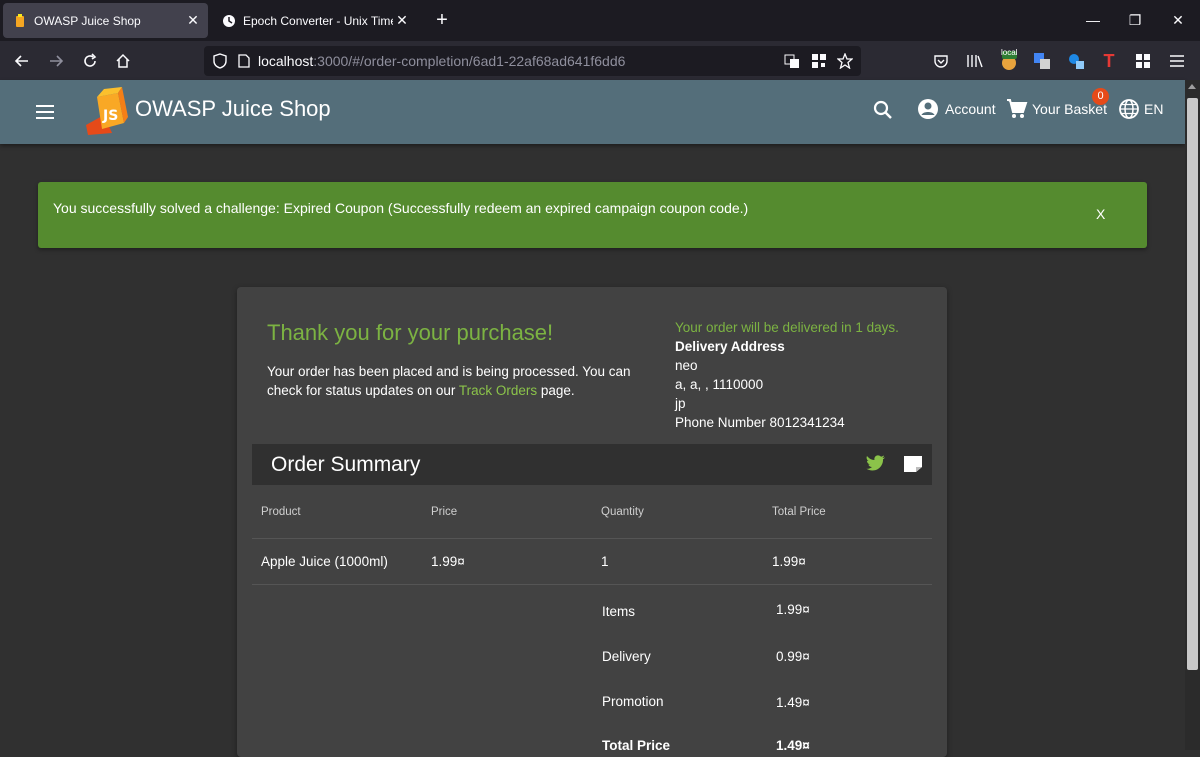  Describe the element at coordinates (975, 61) in the screenshot. I see `library-icon` at that location.